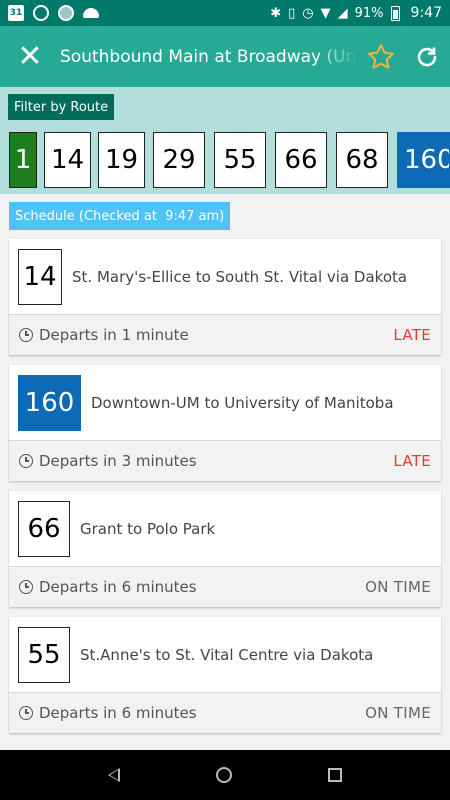 The height and width of the screenshot is (800, 450). Describe the element at coordinates (148, 528) in the screenshot. I see `route-description: Grant to Polo Park` at that location.